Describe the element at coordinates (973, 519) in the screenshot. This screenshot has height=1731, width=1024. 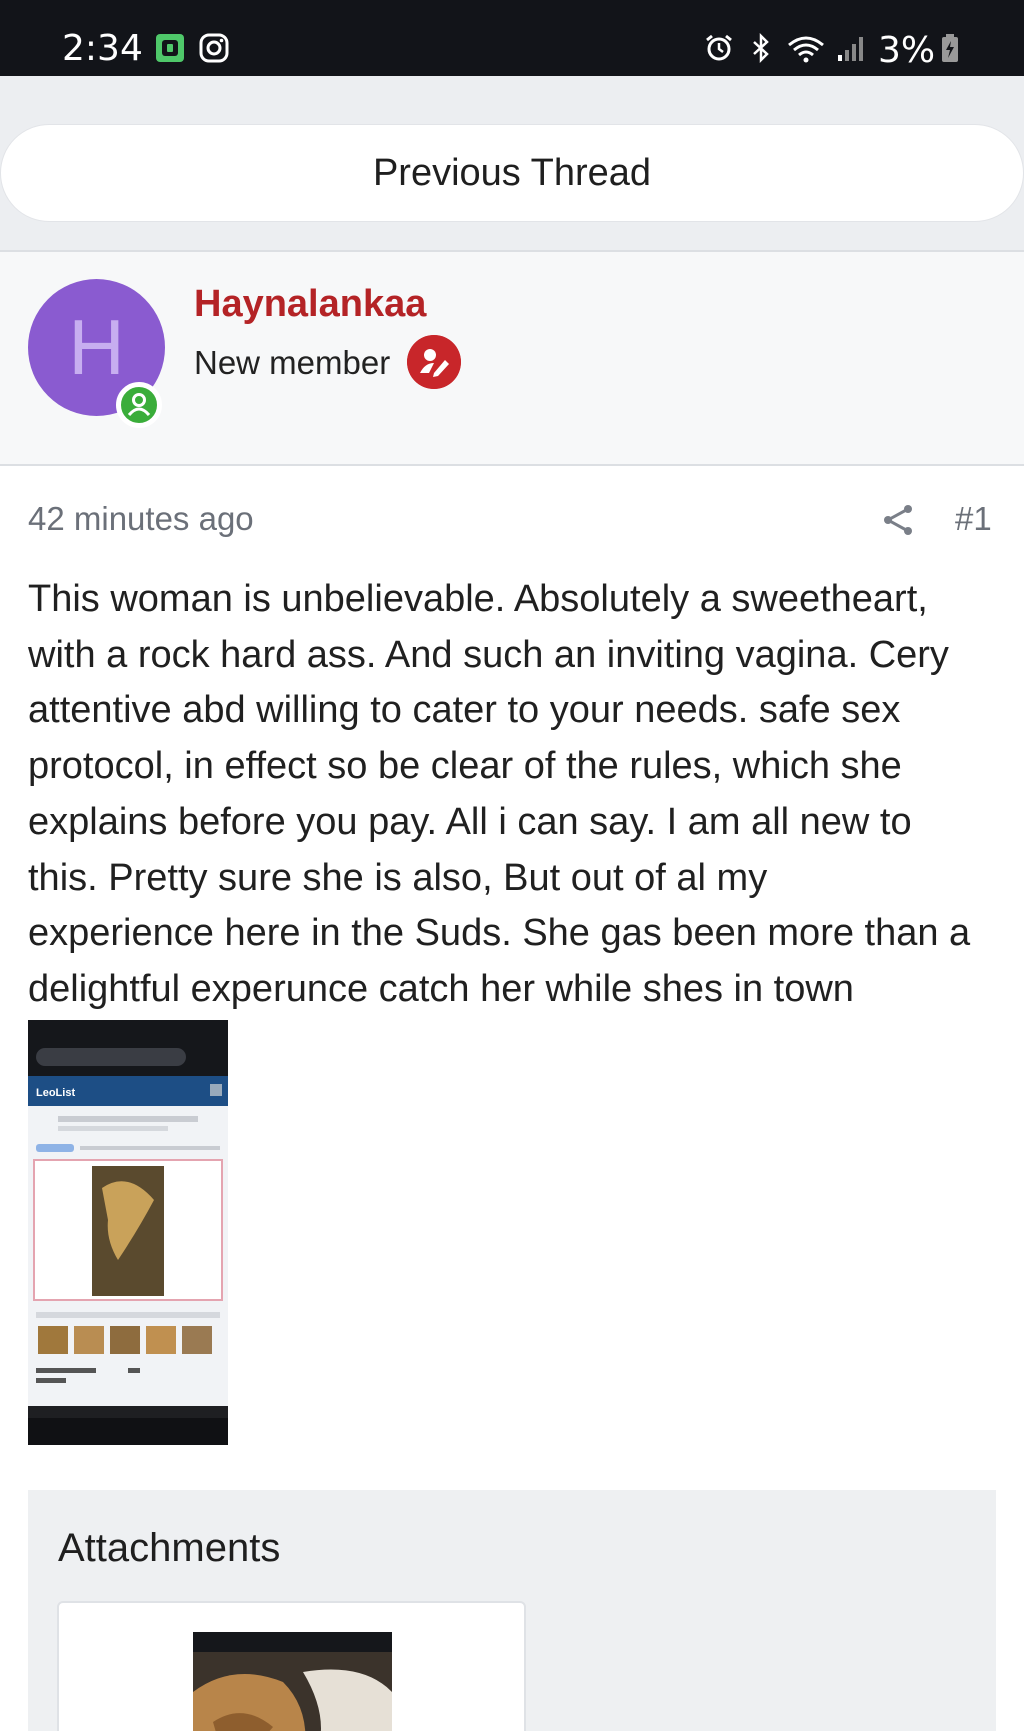
I see `post-number-link: #1` at that location.